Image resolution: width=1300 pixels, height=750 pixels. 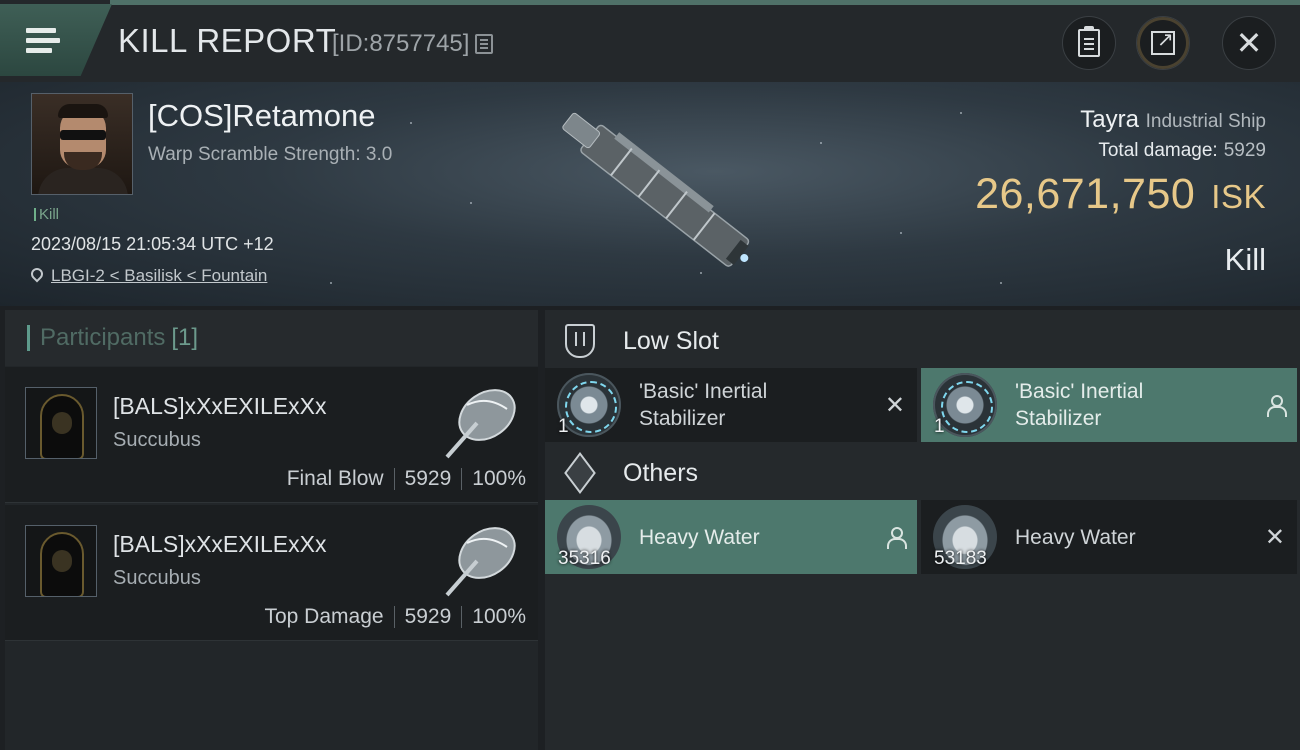 What do you see at coordinates (37, 276) in the screenshot?
I see `location-pin-icon` at bounding box center [37, 276].